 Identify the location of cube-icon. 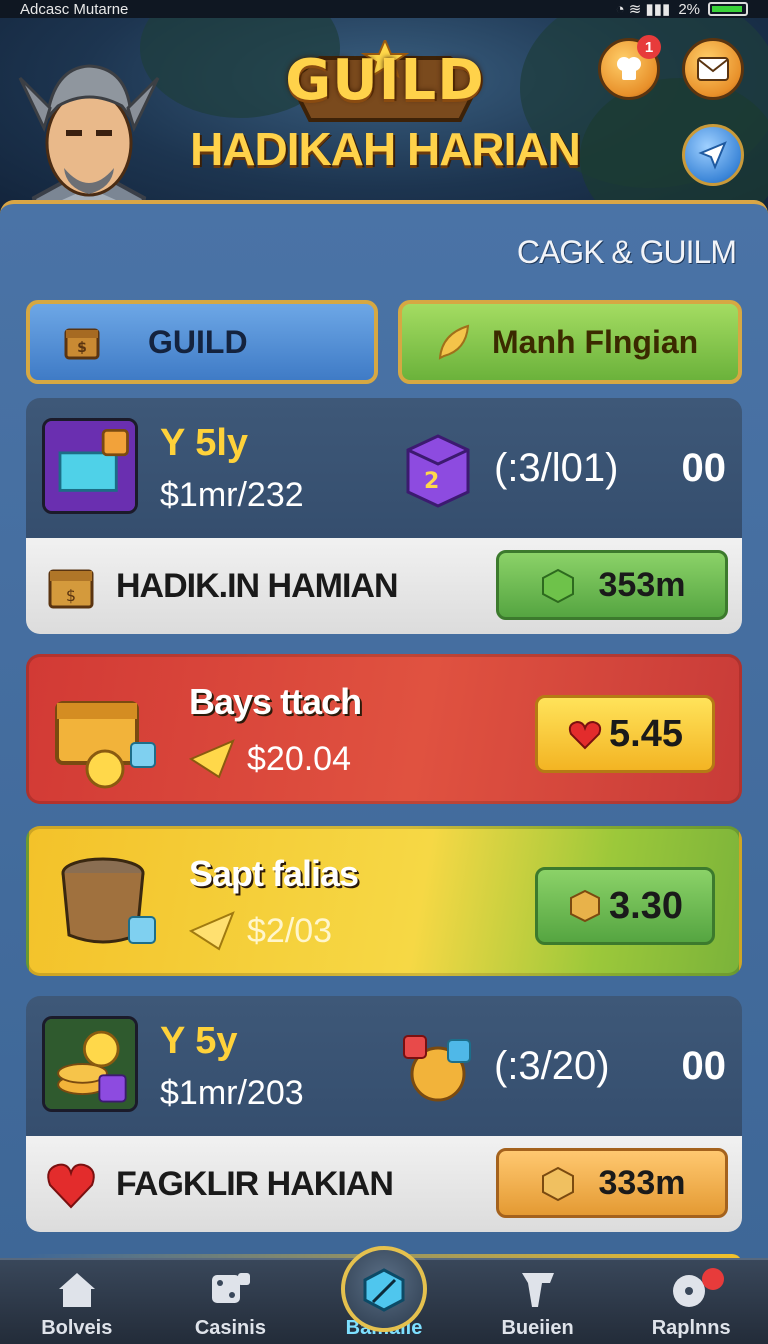
(384, 1290).